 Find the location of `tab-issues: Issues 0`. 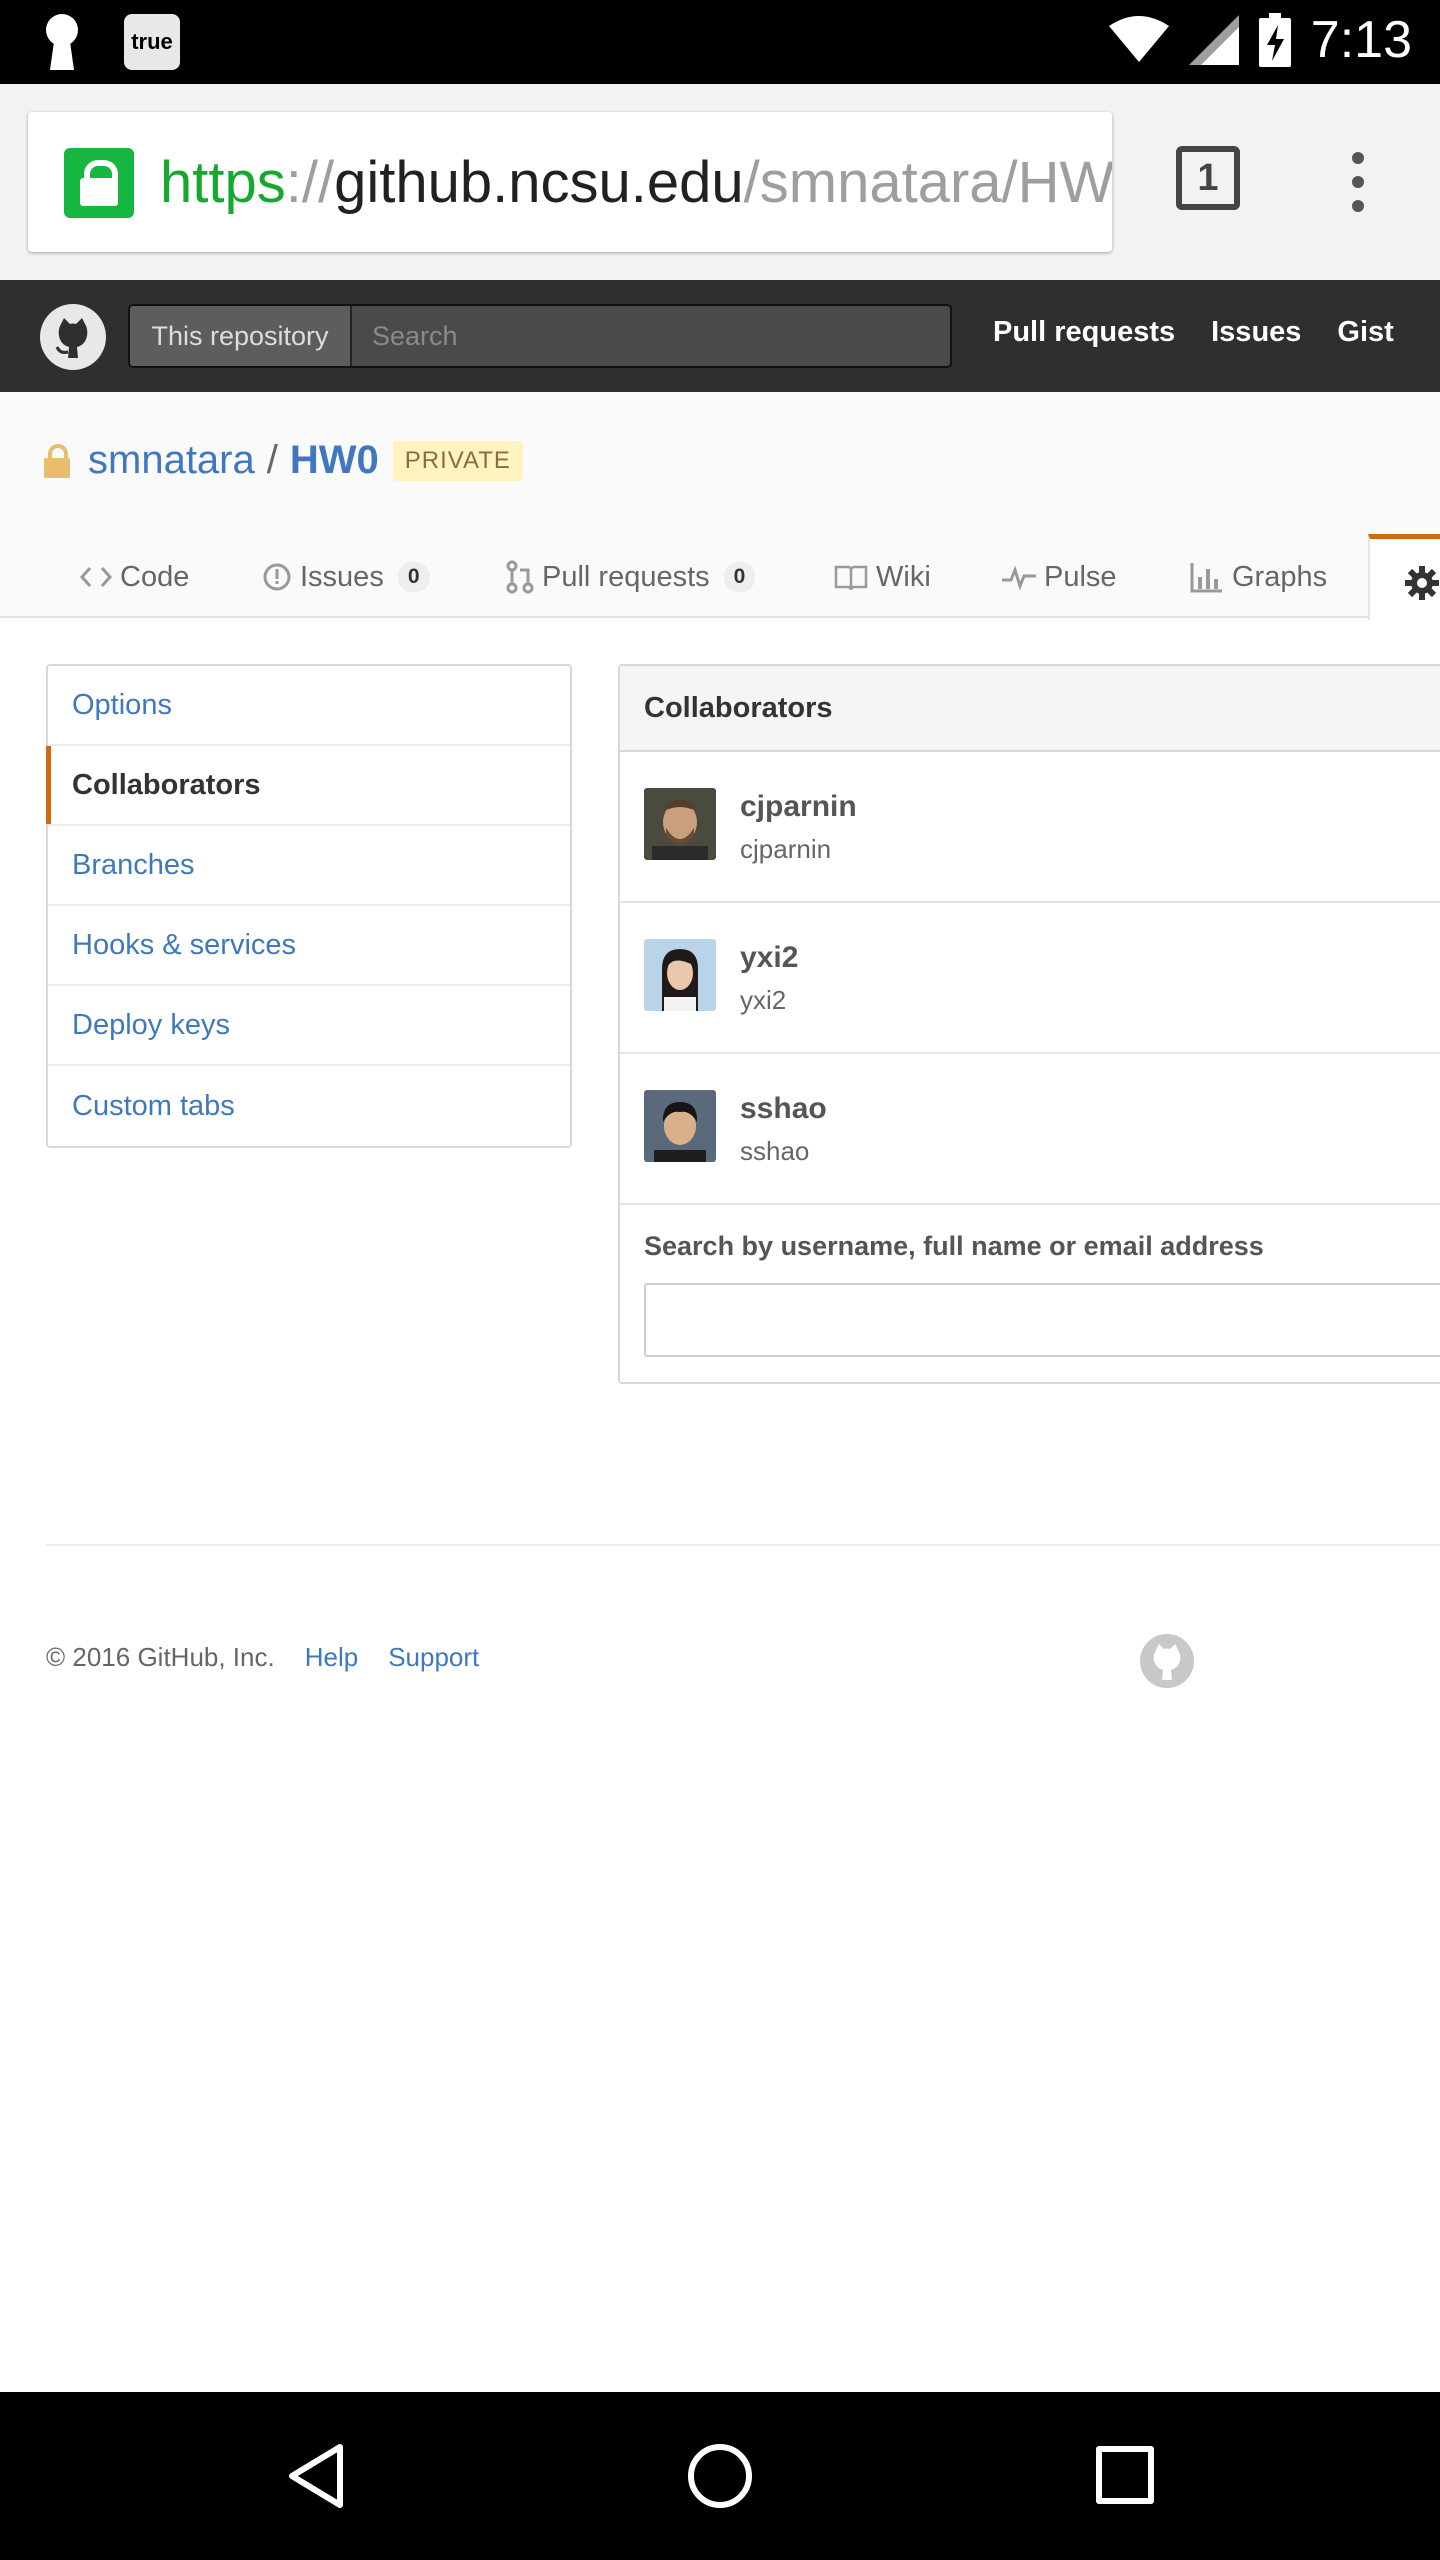

tab-issues: Issues 0 is located at coordinates (346, 577).